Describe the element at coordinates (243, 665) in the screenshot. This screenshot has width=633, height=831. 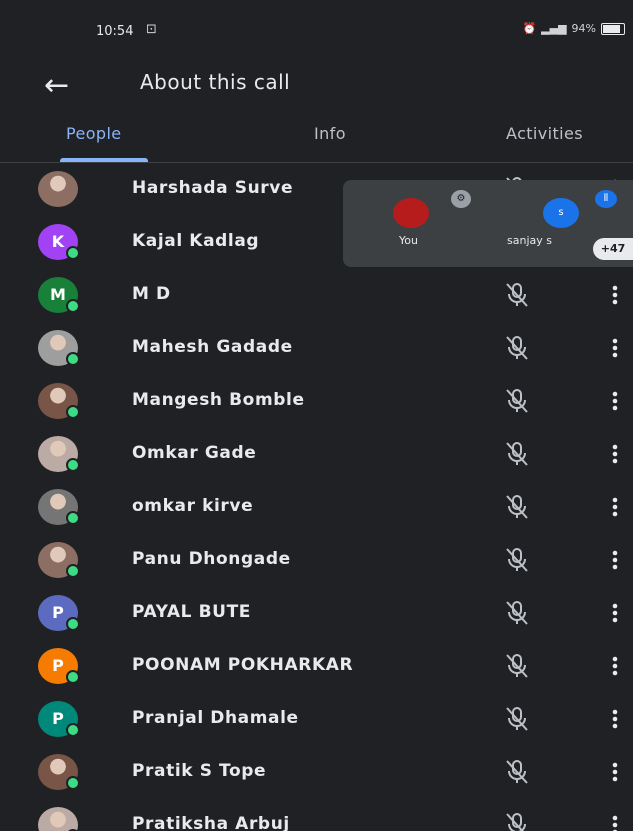
I see `participant-name: POONAM POKHARKAR` at that location.